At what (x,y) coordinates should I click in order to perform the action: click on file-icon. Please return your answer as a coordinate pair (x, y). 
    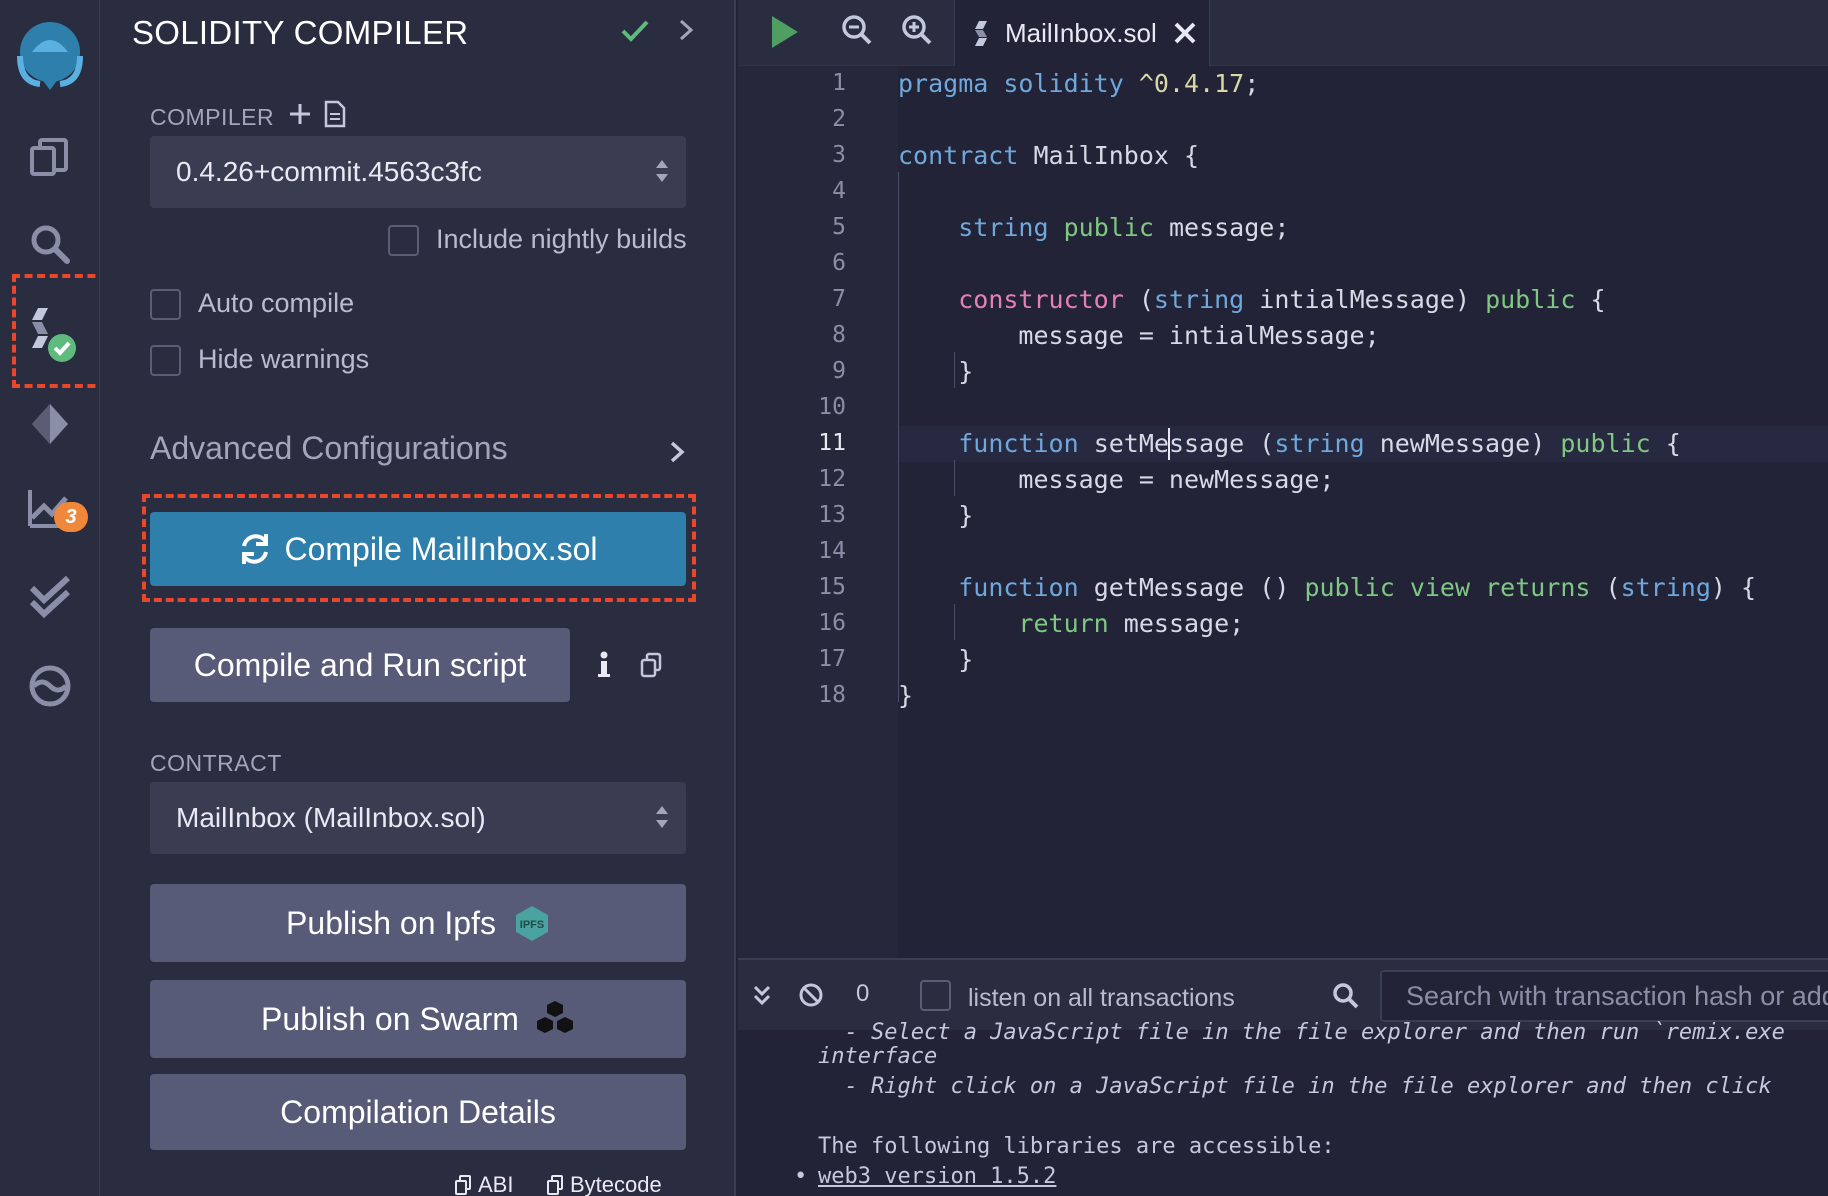
    Looking at the image, I should click on (335, 116).